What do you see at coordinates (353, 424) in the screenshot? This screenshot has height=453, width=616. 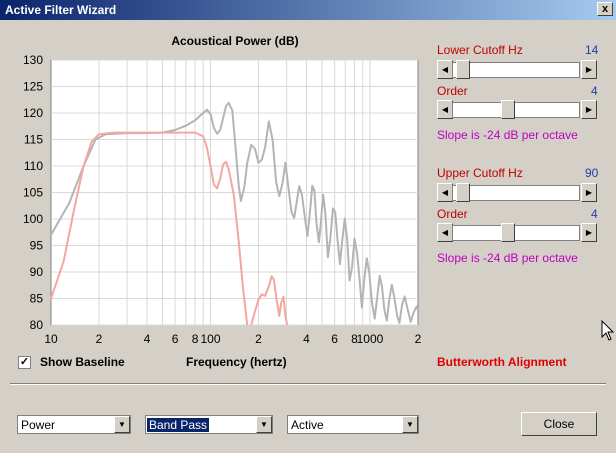 I see `filter-kind-dropdown: Active ▼` at bounding box center [353, 424].